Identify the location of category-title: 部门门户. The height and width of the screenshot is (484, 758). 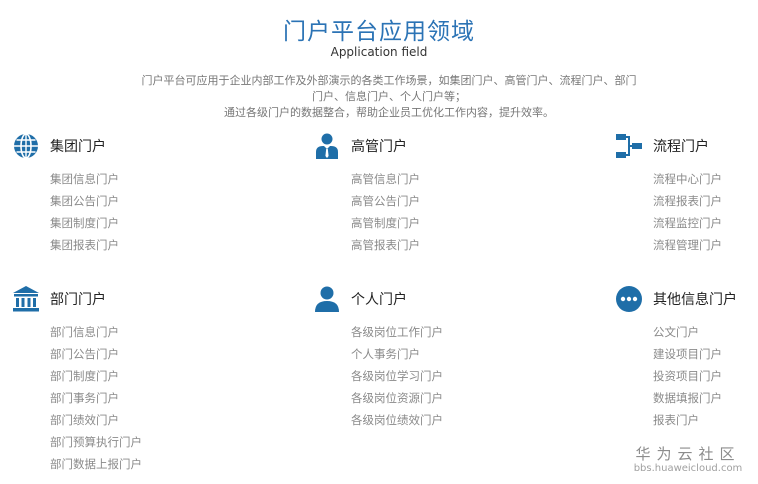
(78, 300).